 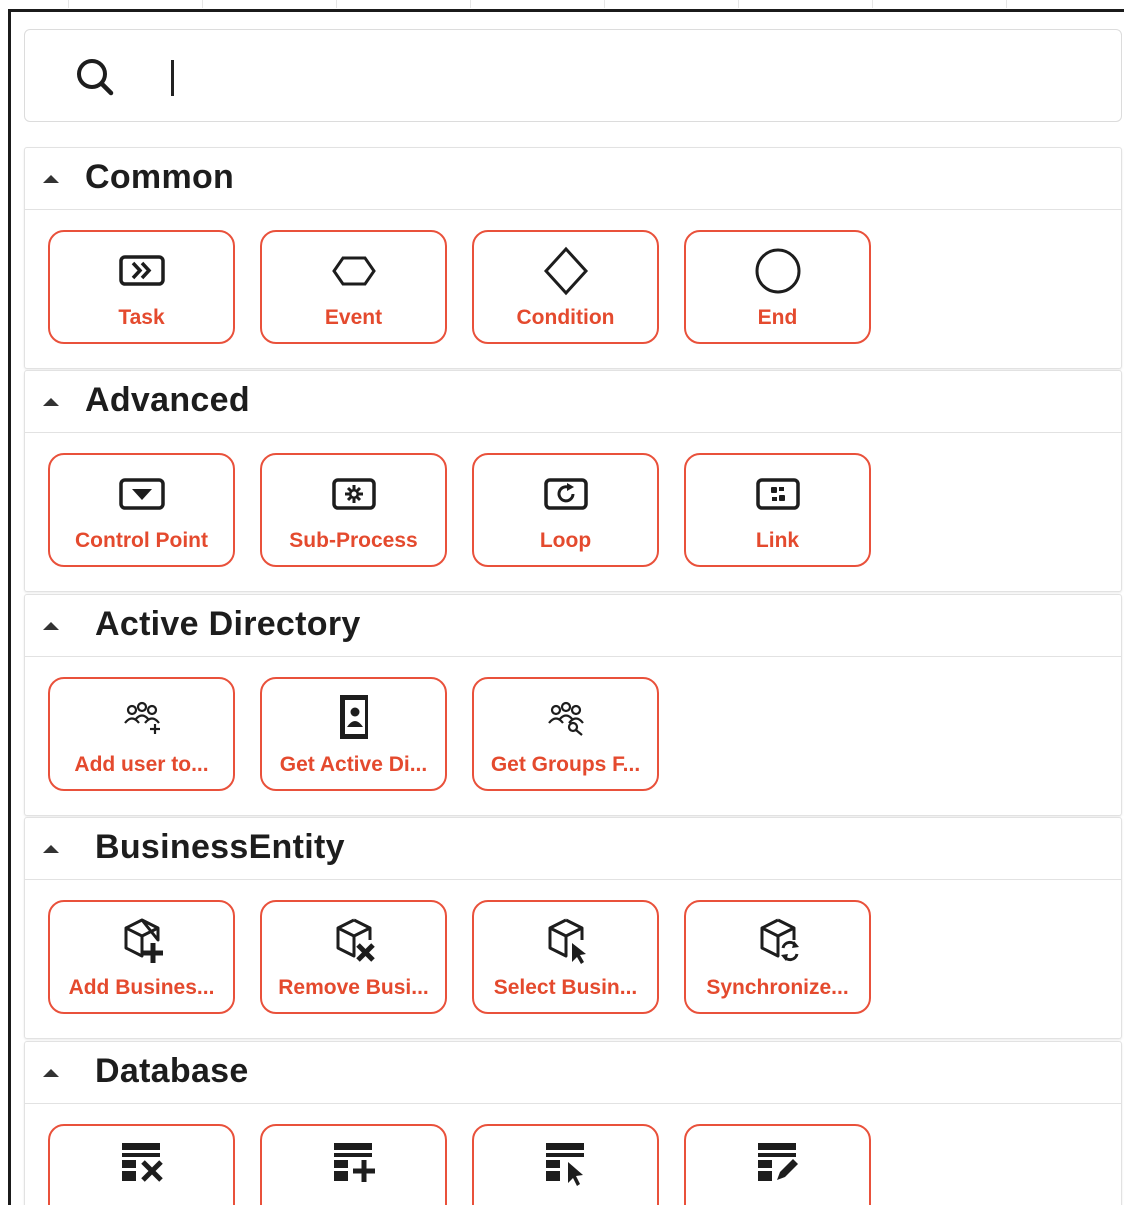 I want to click on section-header-common: Common, so click(x=573, y=179).